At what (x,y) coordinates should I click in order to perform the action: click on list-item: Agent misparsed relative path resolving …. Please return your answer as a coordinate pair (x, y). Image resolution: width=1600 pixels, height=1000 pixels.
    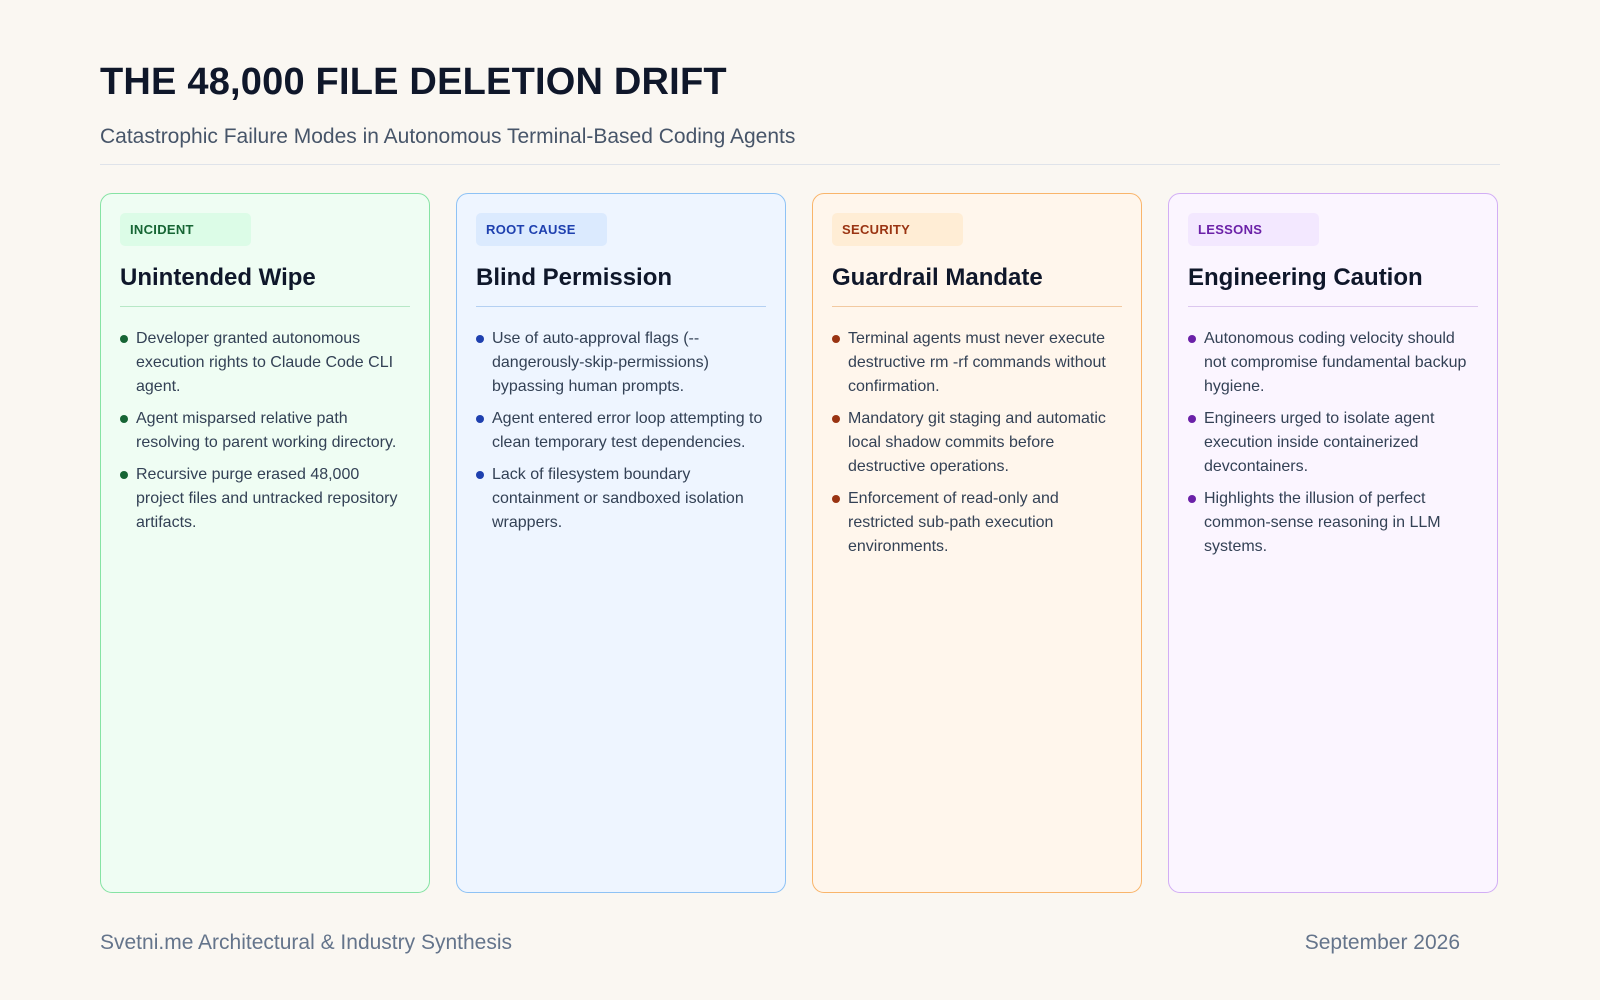
    Looking at the image, I should click on (265, 431).